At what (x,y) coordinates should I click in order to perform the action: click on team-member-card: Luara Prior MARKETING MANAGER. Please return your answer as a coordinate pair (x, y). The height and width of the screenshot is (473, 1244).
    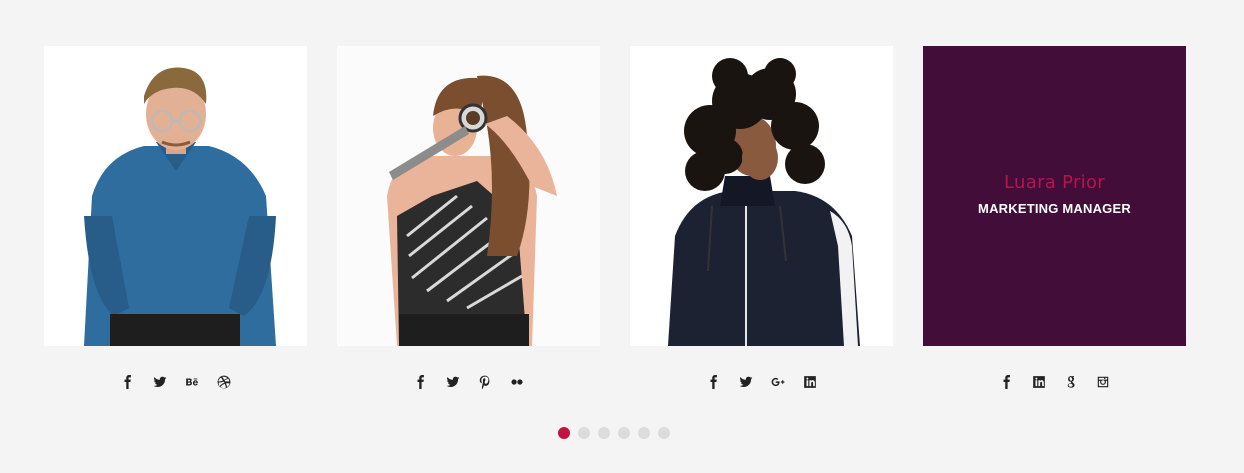
    Looking at the image, I should click on (1054, 196).